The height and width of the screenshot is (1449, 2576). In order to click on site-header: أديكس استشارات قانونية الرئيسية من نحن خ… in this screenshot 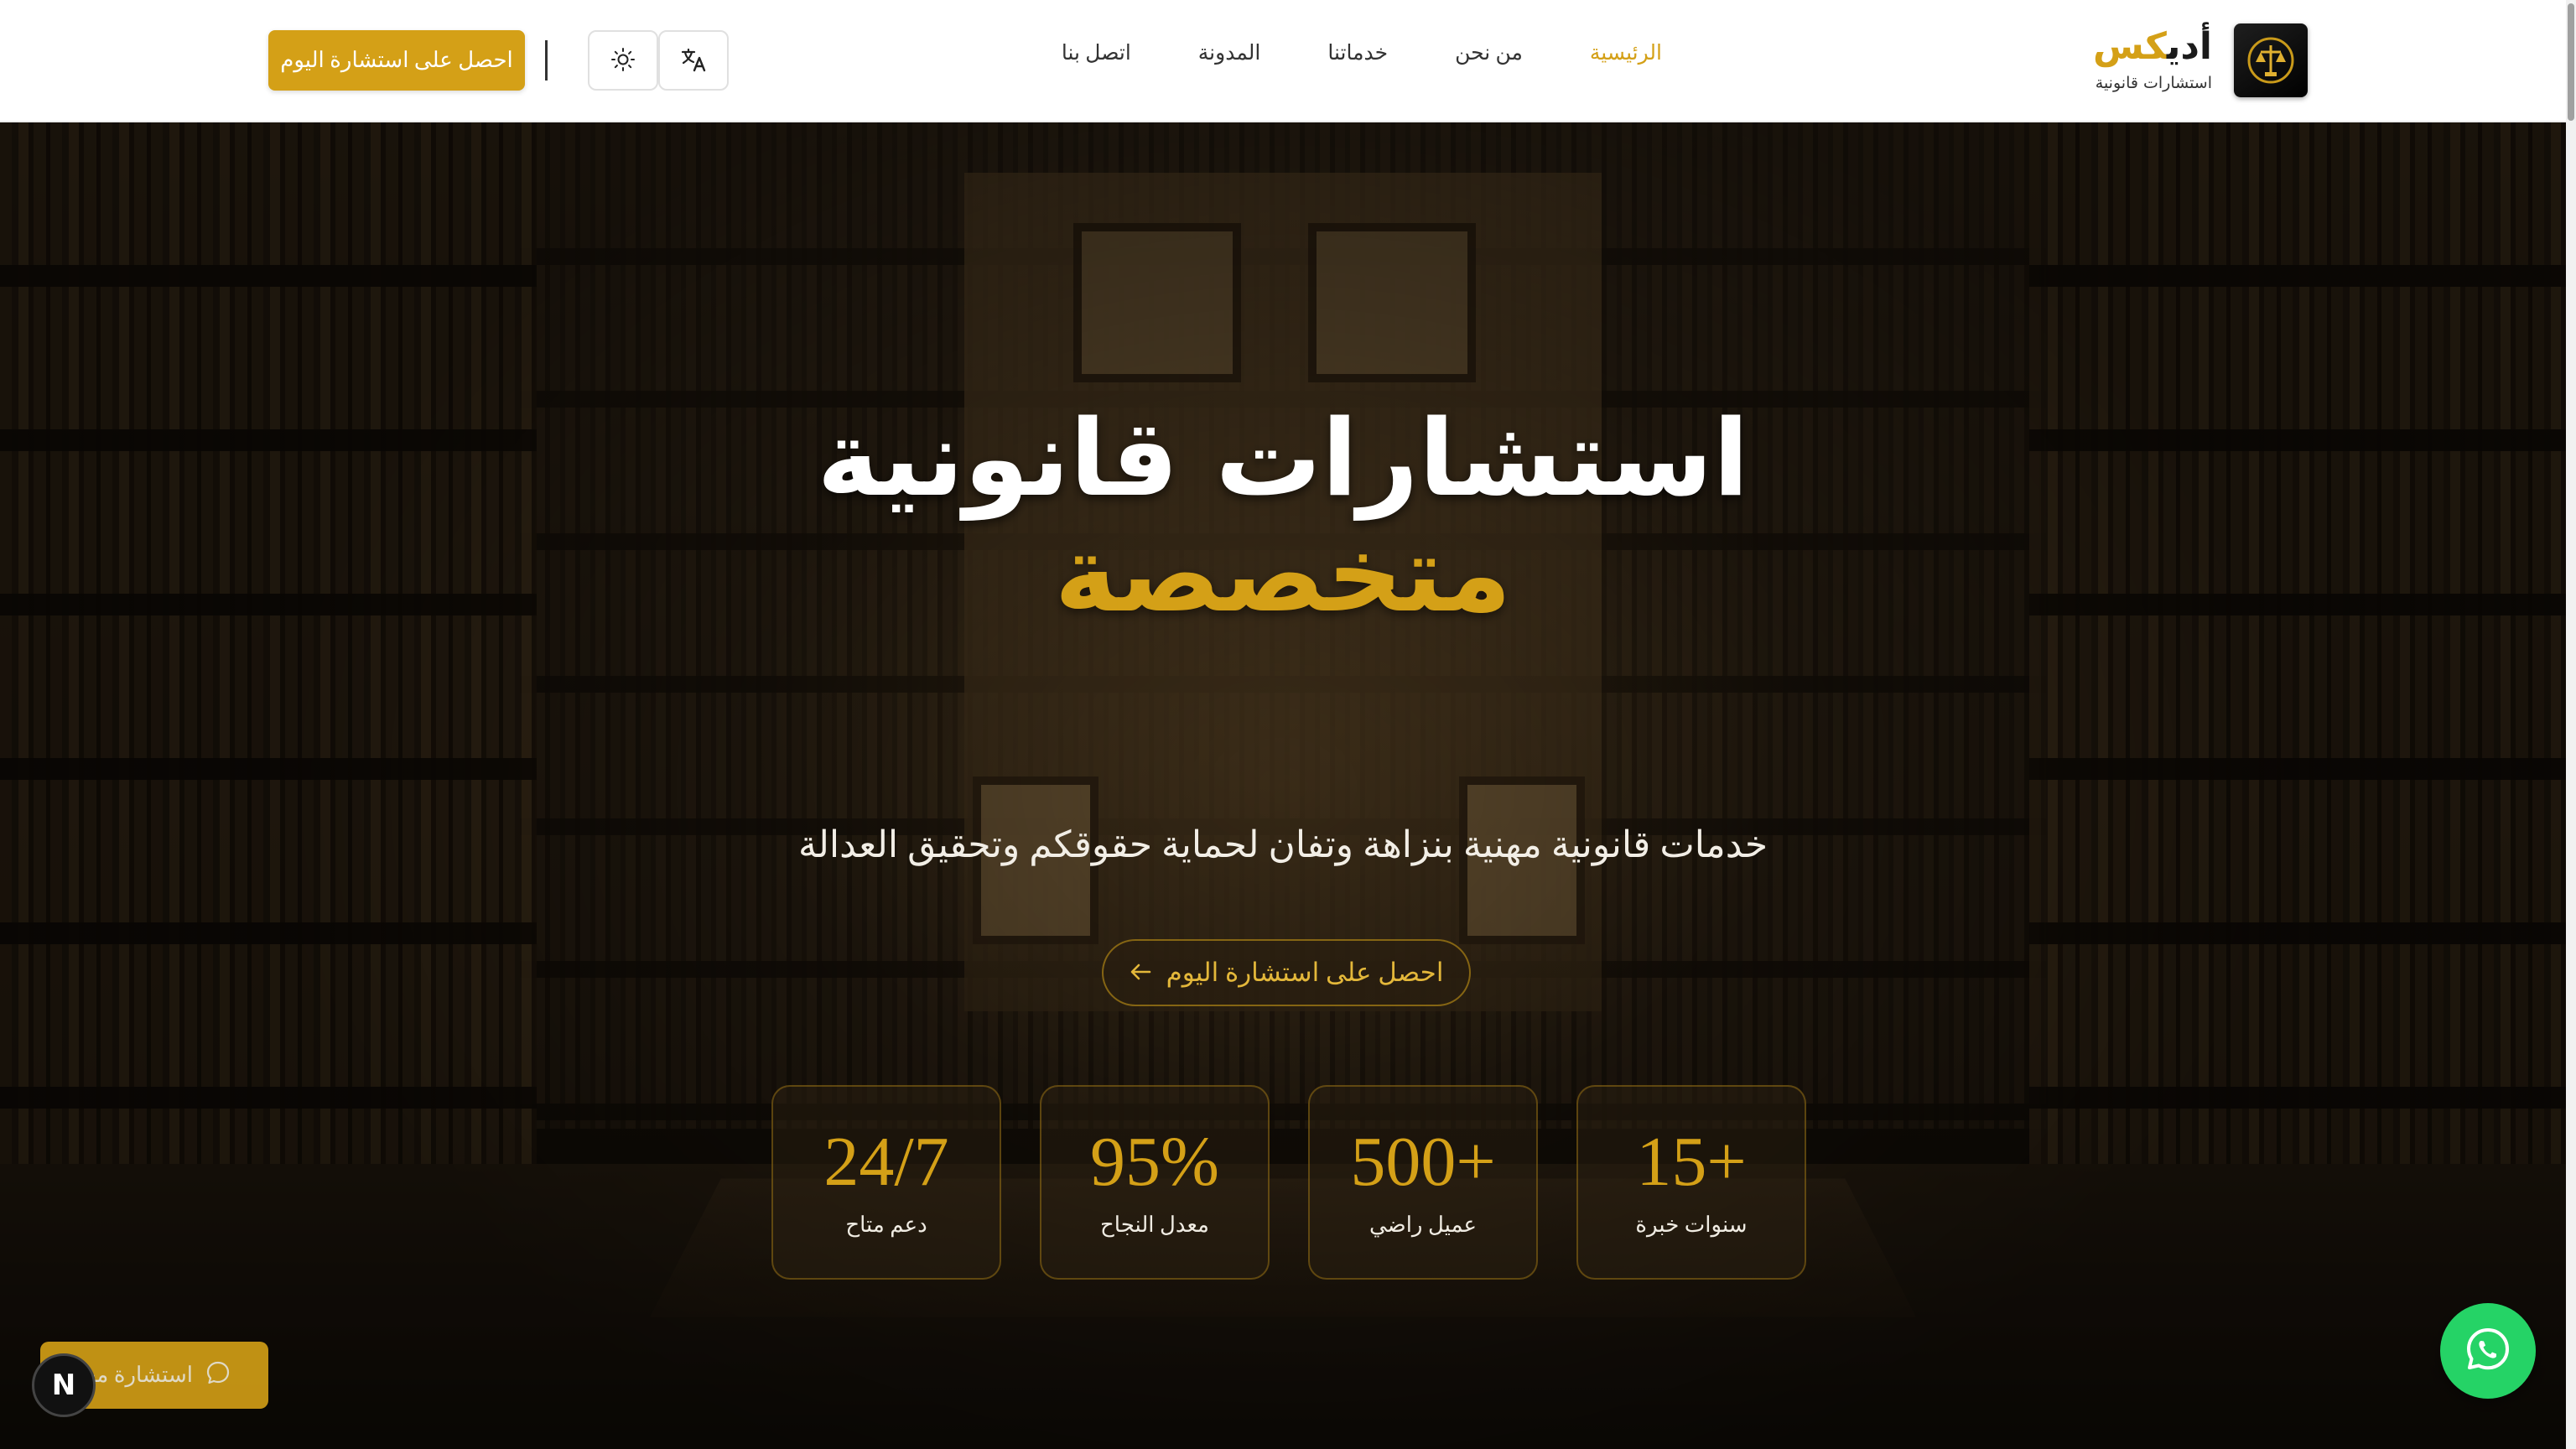, I will do `click(1288, 61)`.